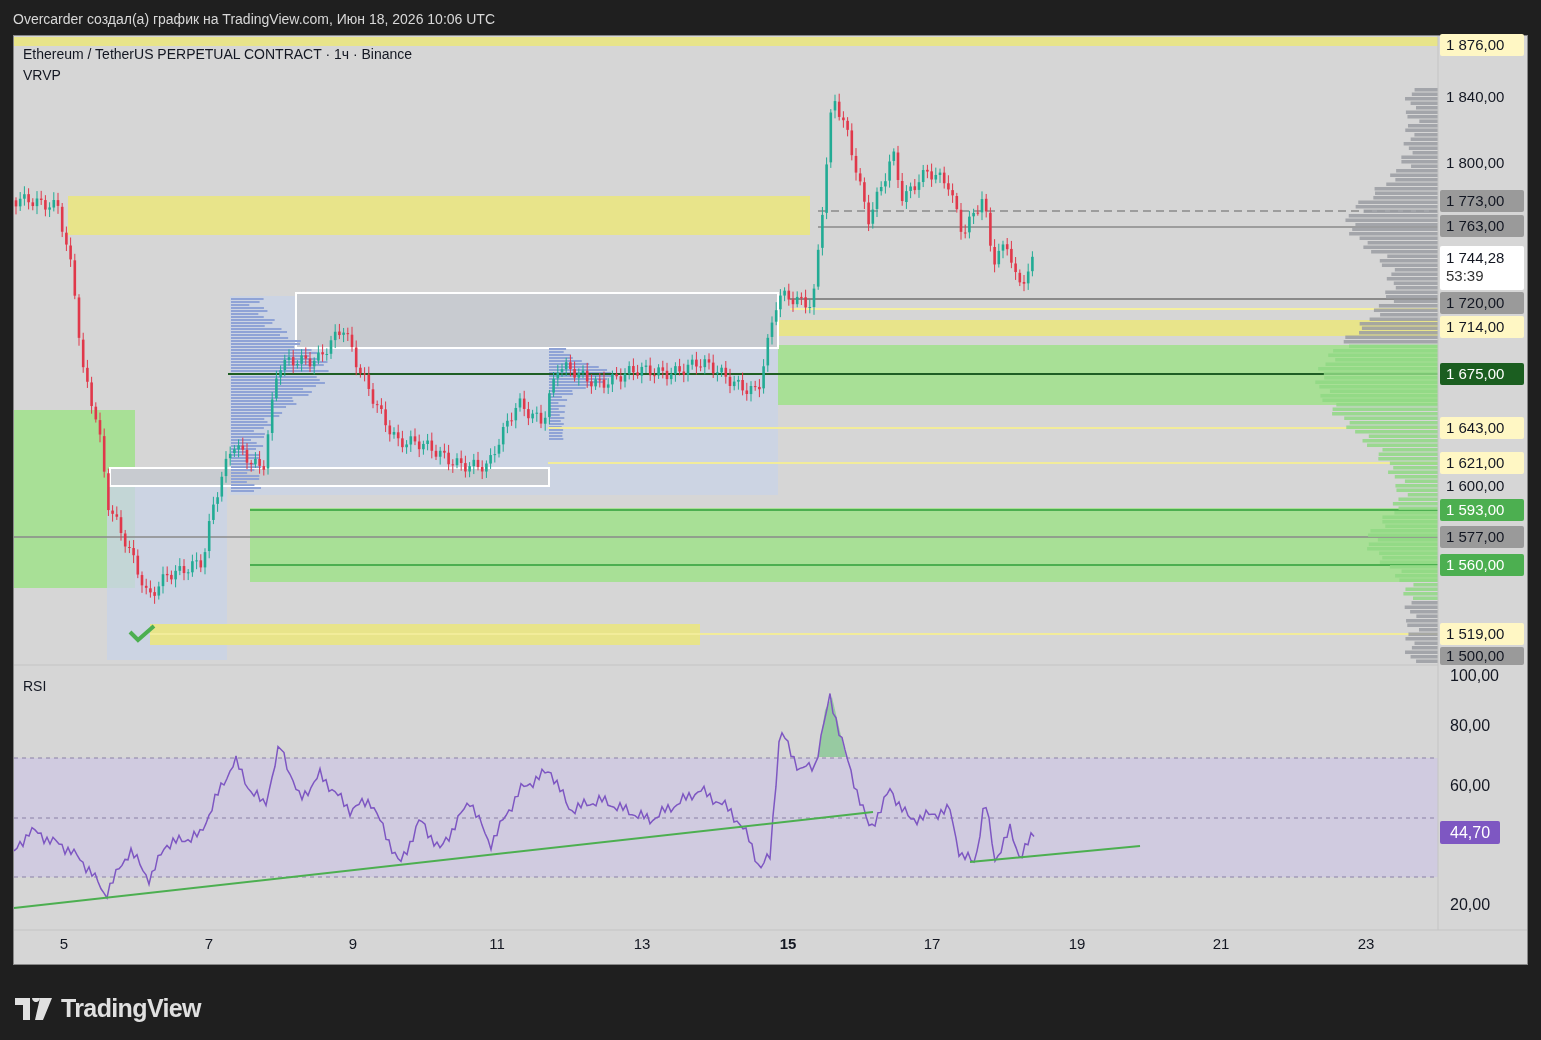 The height and width of the screenshot is (1040, 1541). What do you see at coordinates (35, 686) in the screenshot?
I see `rsi-title: RSI` at bounding box center [35, 686].